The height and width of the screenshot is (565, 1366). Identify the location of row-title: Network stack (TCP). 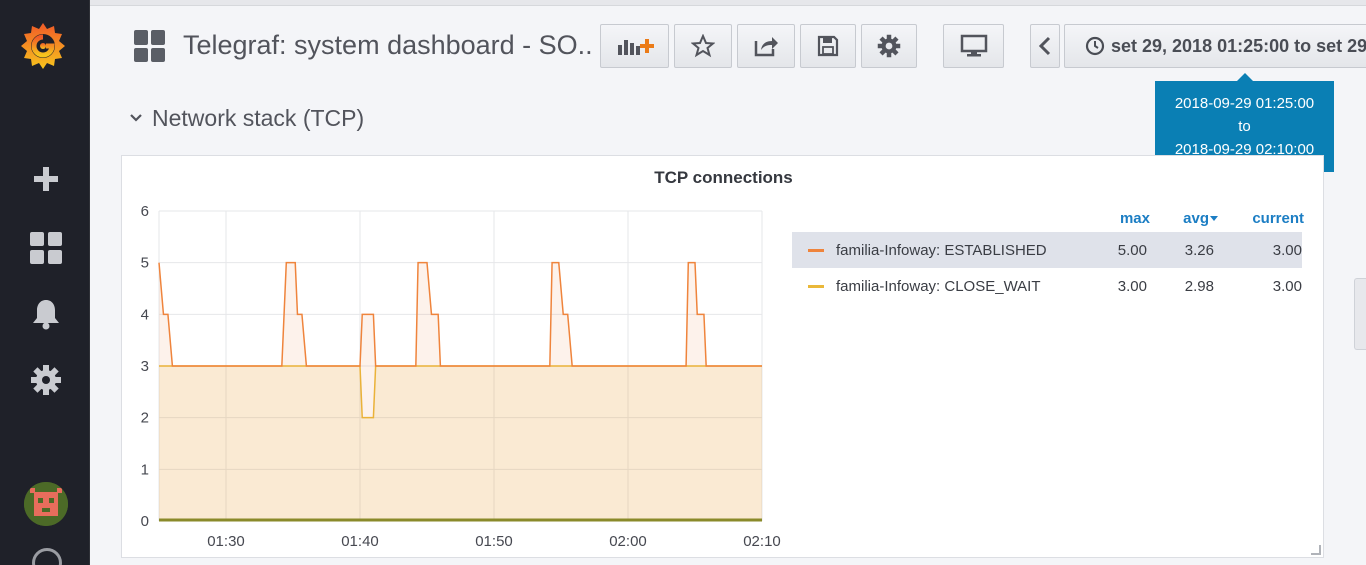
(258, 118).